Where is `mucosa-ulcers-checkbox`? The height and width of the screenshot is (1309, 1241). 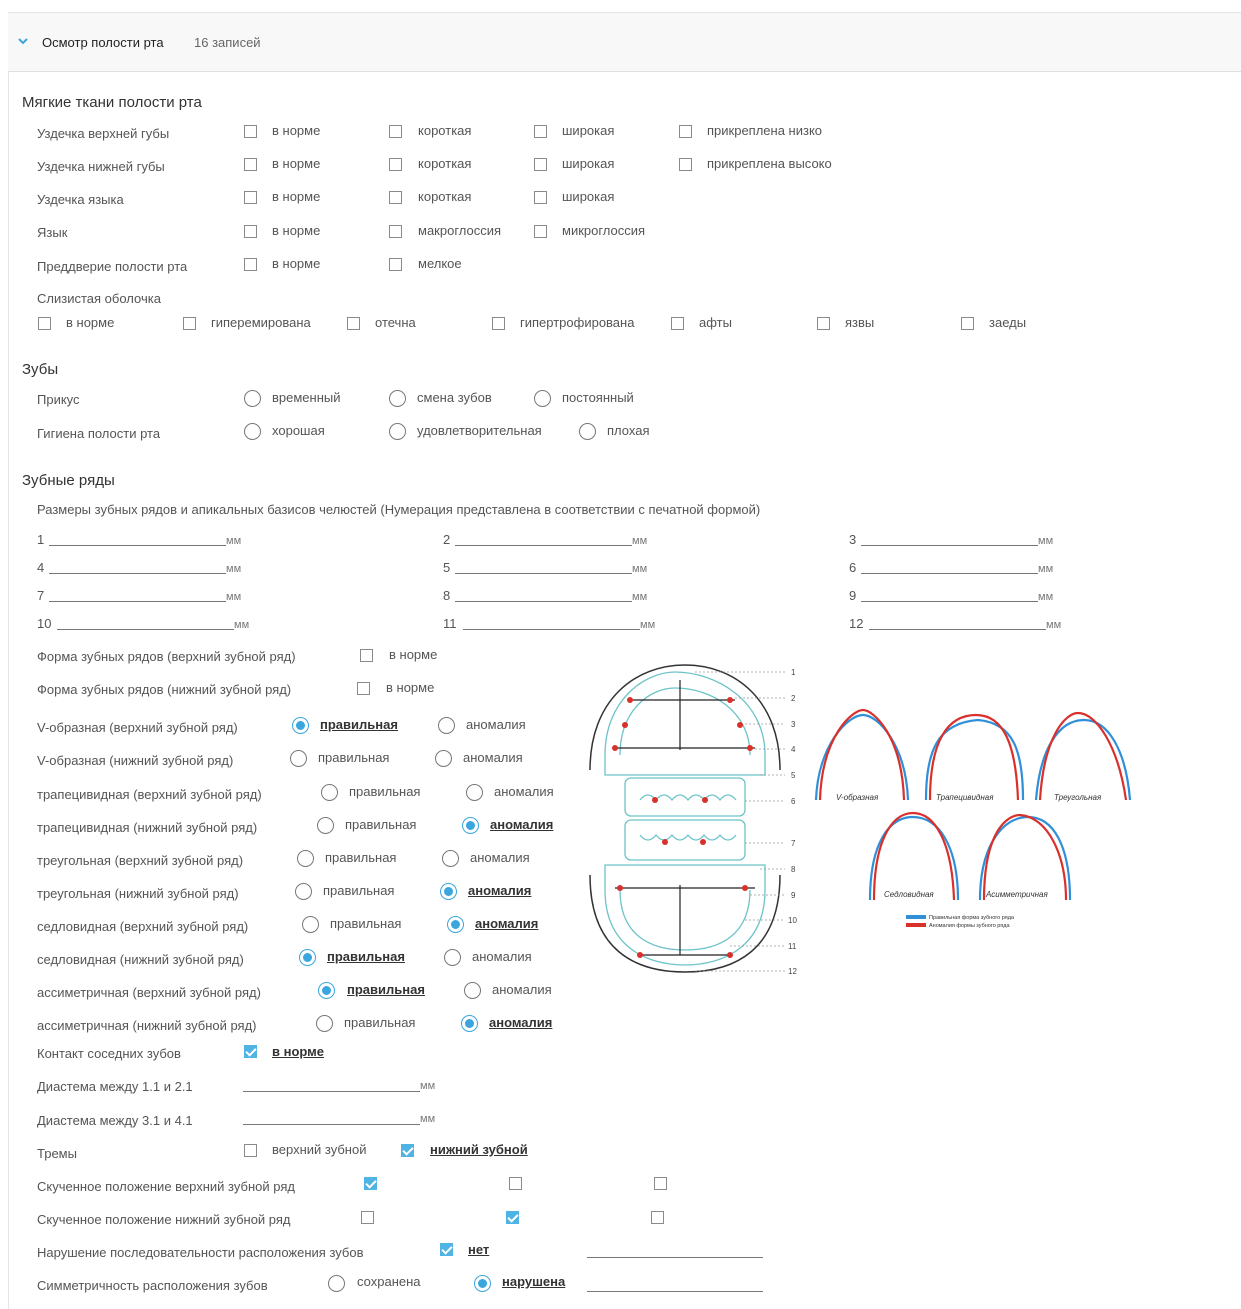
mucosa-ulcers-checkbox is located at coordinates (823, 323).